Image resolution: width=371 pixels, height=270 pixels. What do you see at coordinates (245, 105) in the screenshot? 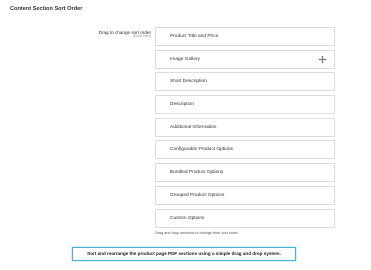
I see `sortable-item: Description` at bounding box center [245, 105].